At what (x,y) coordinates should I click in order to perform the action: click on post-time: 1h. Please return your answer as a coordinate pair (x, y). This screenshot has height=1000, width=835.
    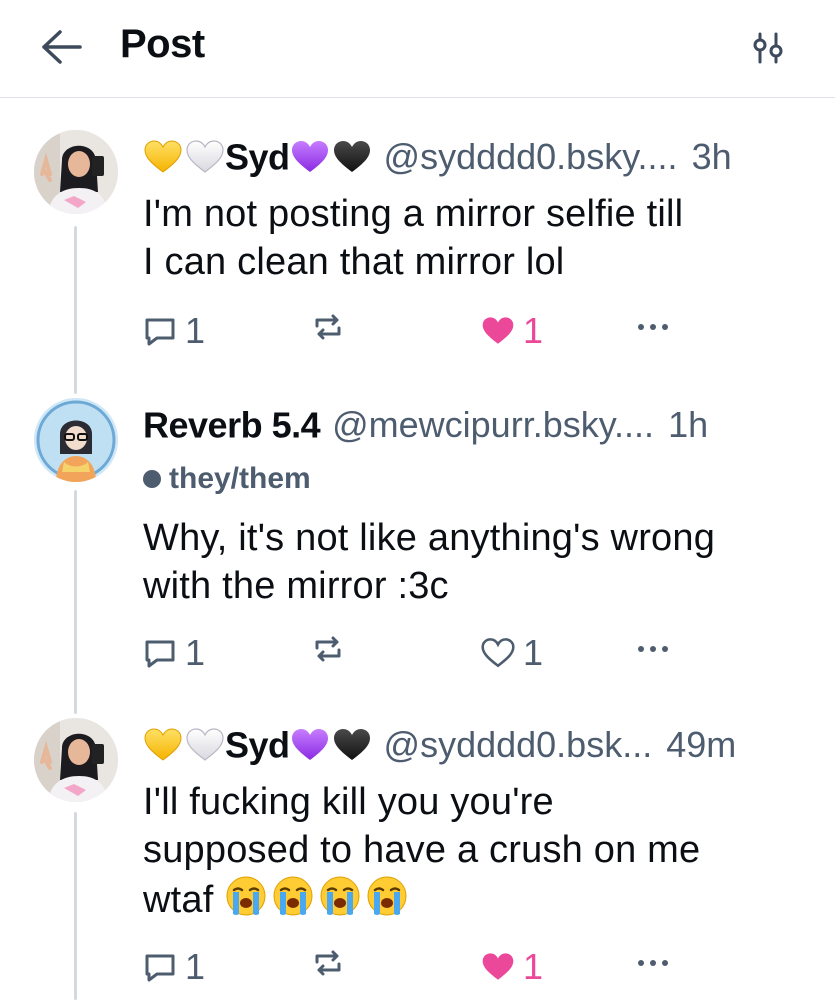
    Looking at the image, I should click on (688, 424).